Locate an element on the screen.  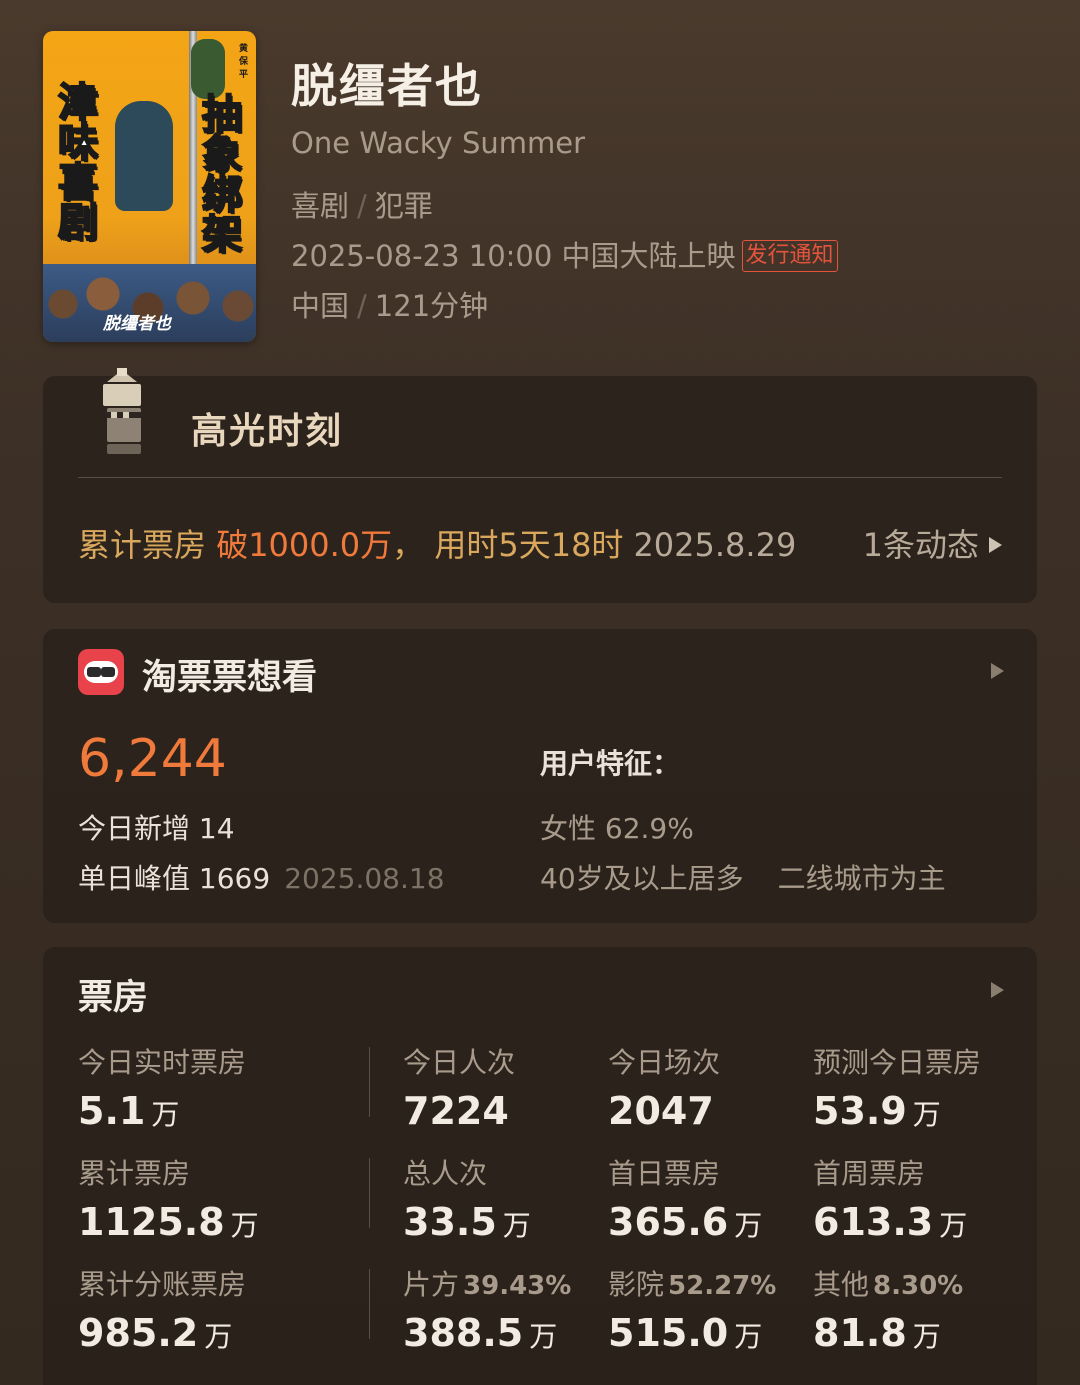
dynamics-label: 1条动态 is located at coordinates (920, 545).